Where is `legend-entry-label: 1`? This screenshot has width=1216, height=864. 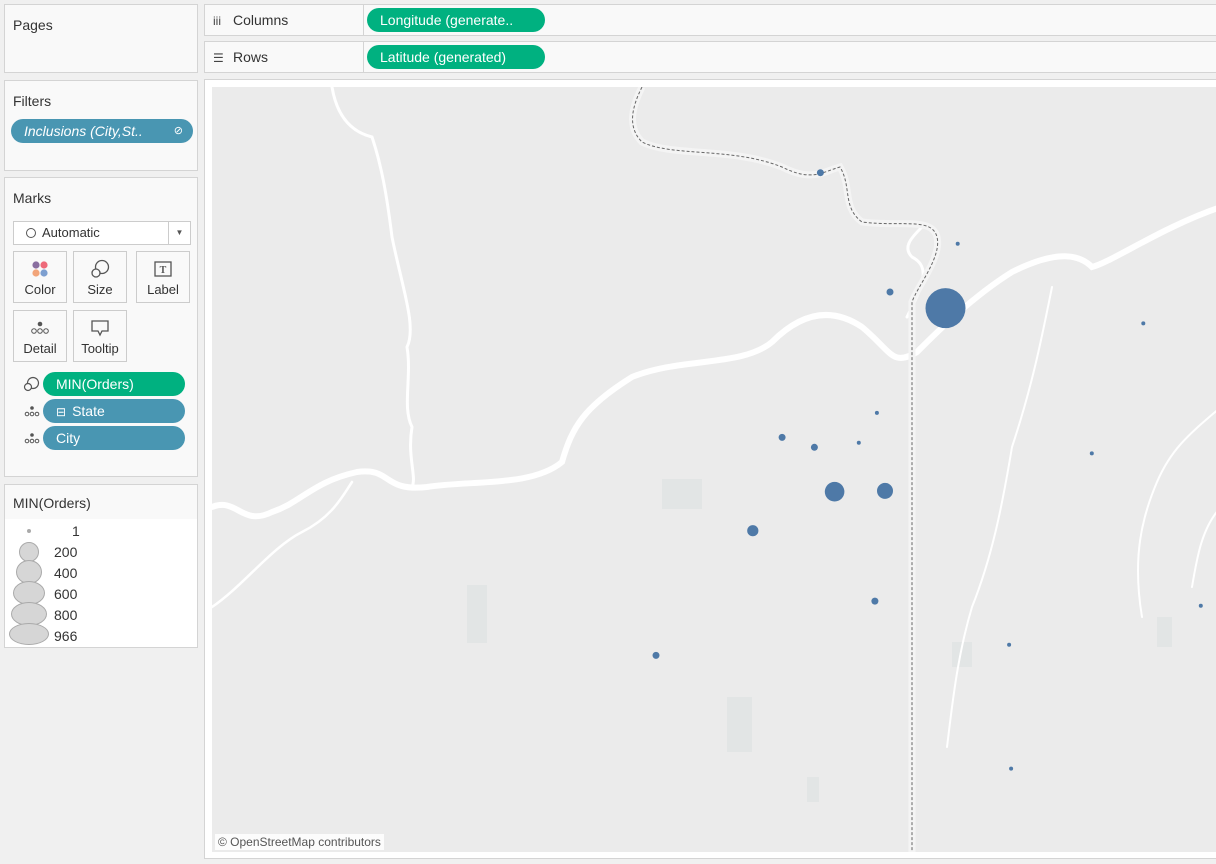
legend-entry-label: 1 is located at coordinates (76, 531).